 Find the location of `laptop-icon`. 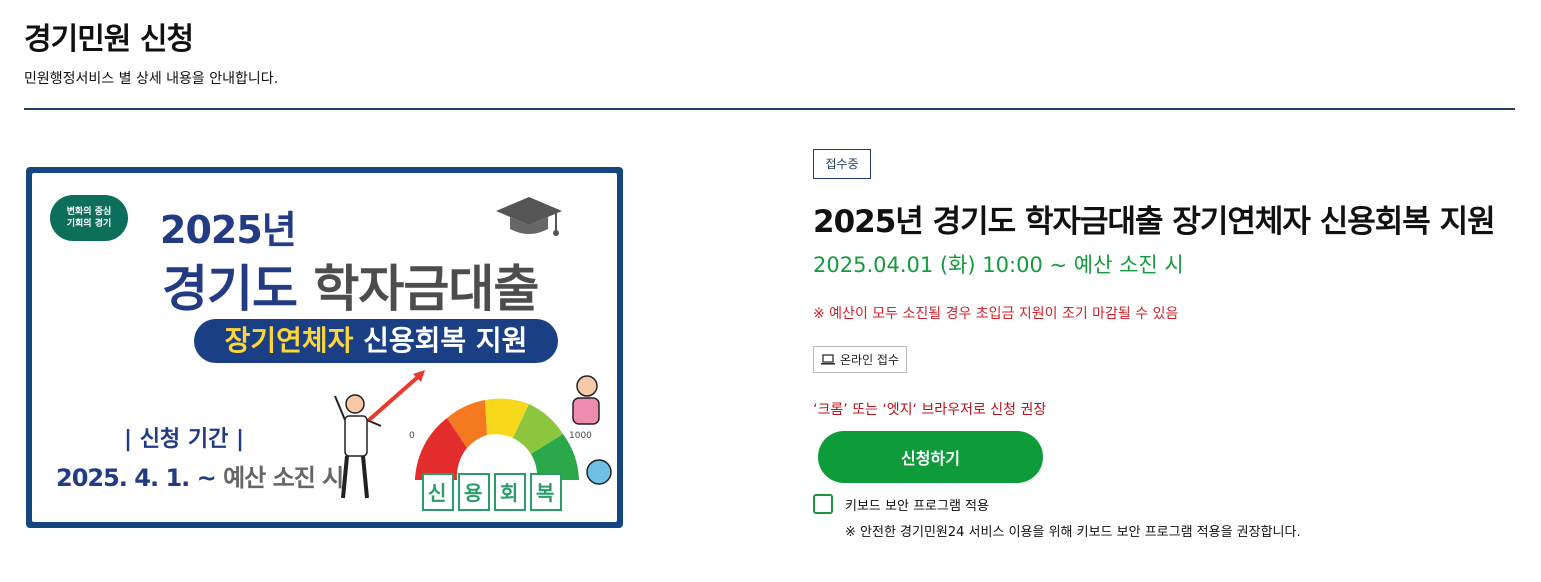

laptop-icon is located at coordinates (827, 359).